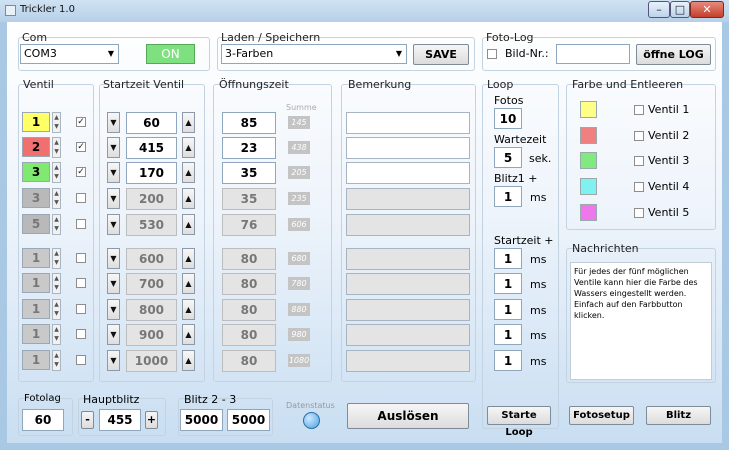 This screenshot has height=450, width=729. What do you see at coordinates (69, 54) in the screenshot?
I see `com-port-select: COM3 ▼` at bounding box center [69, 54].